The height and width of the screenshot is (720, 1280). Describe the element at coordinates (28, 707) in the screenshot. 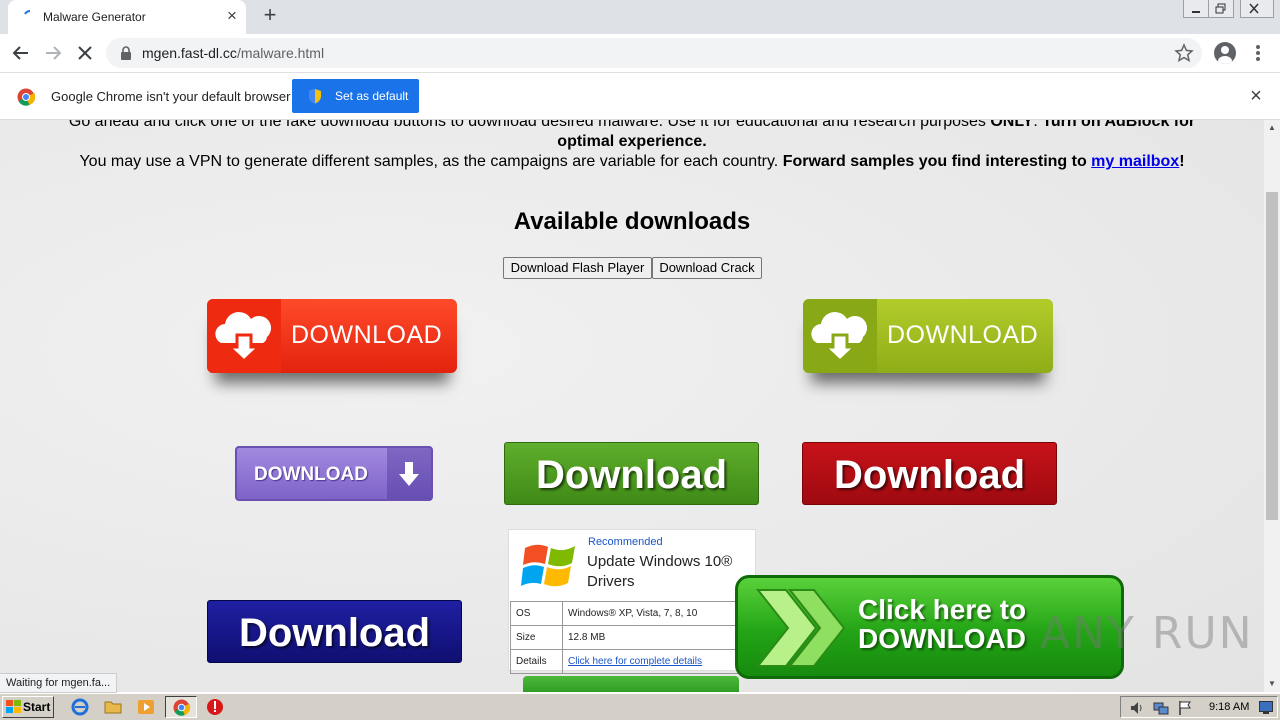

I see `start-button: Start` at that location.